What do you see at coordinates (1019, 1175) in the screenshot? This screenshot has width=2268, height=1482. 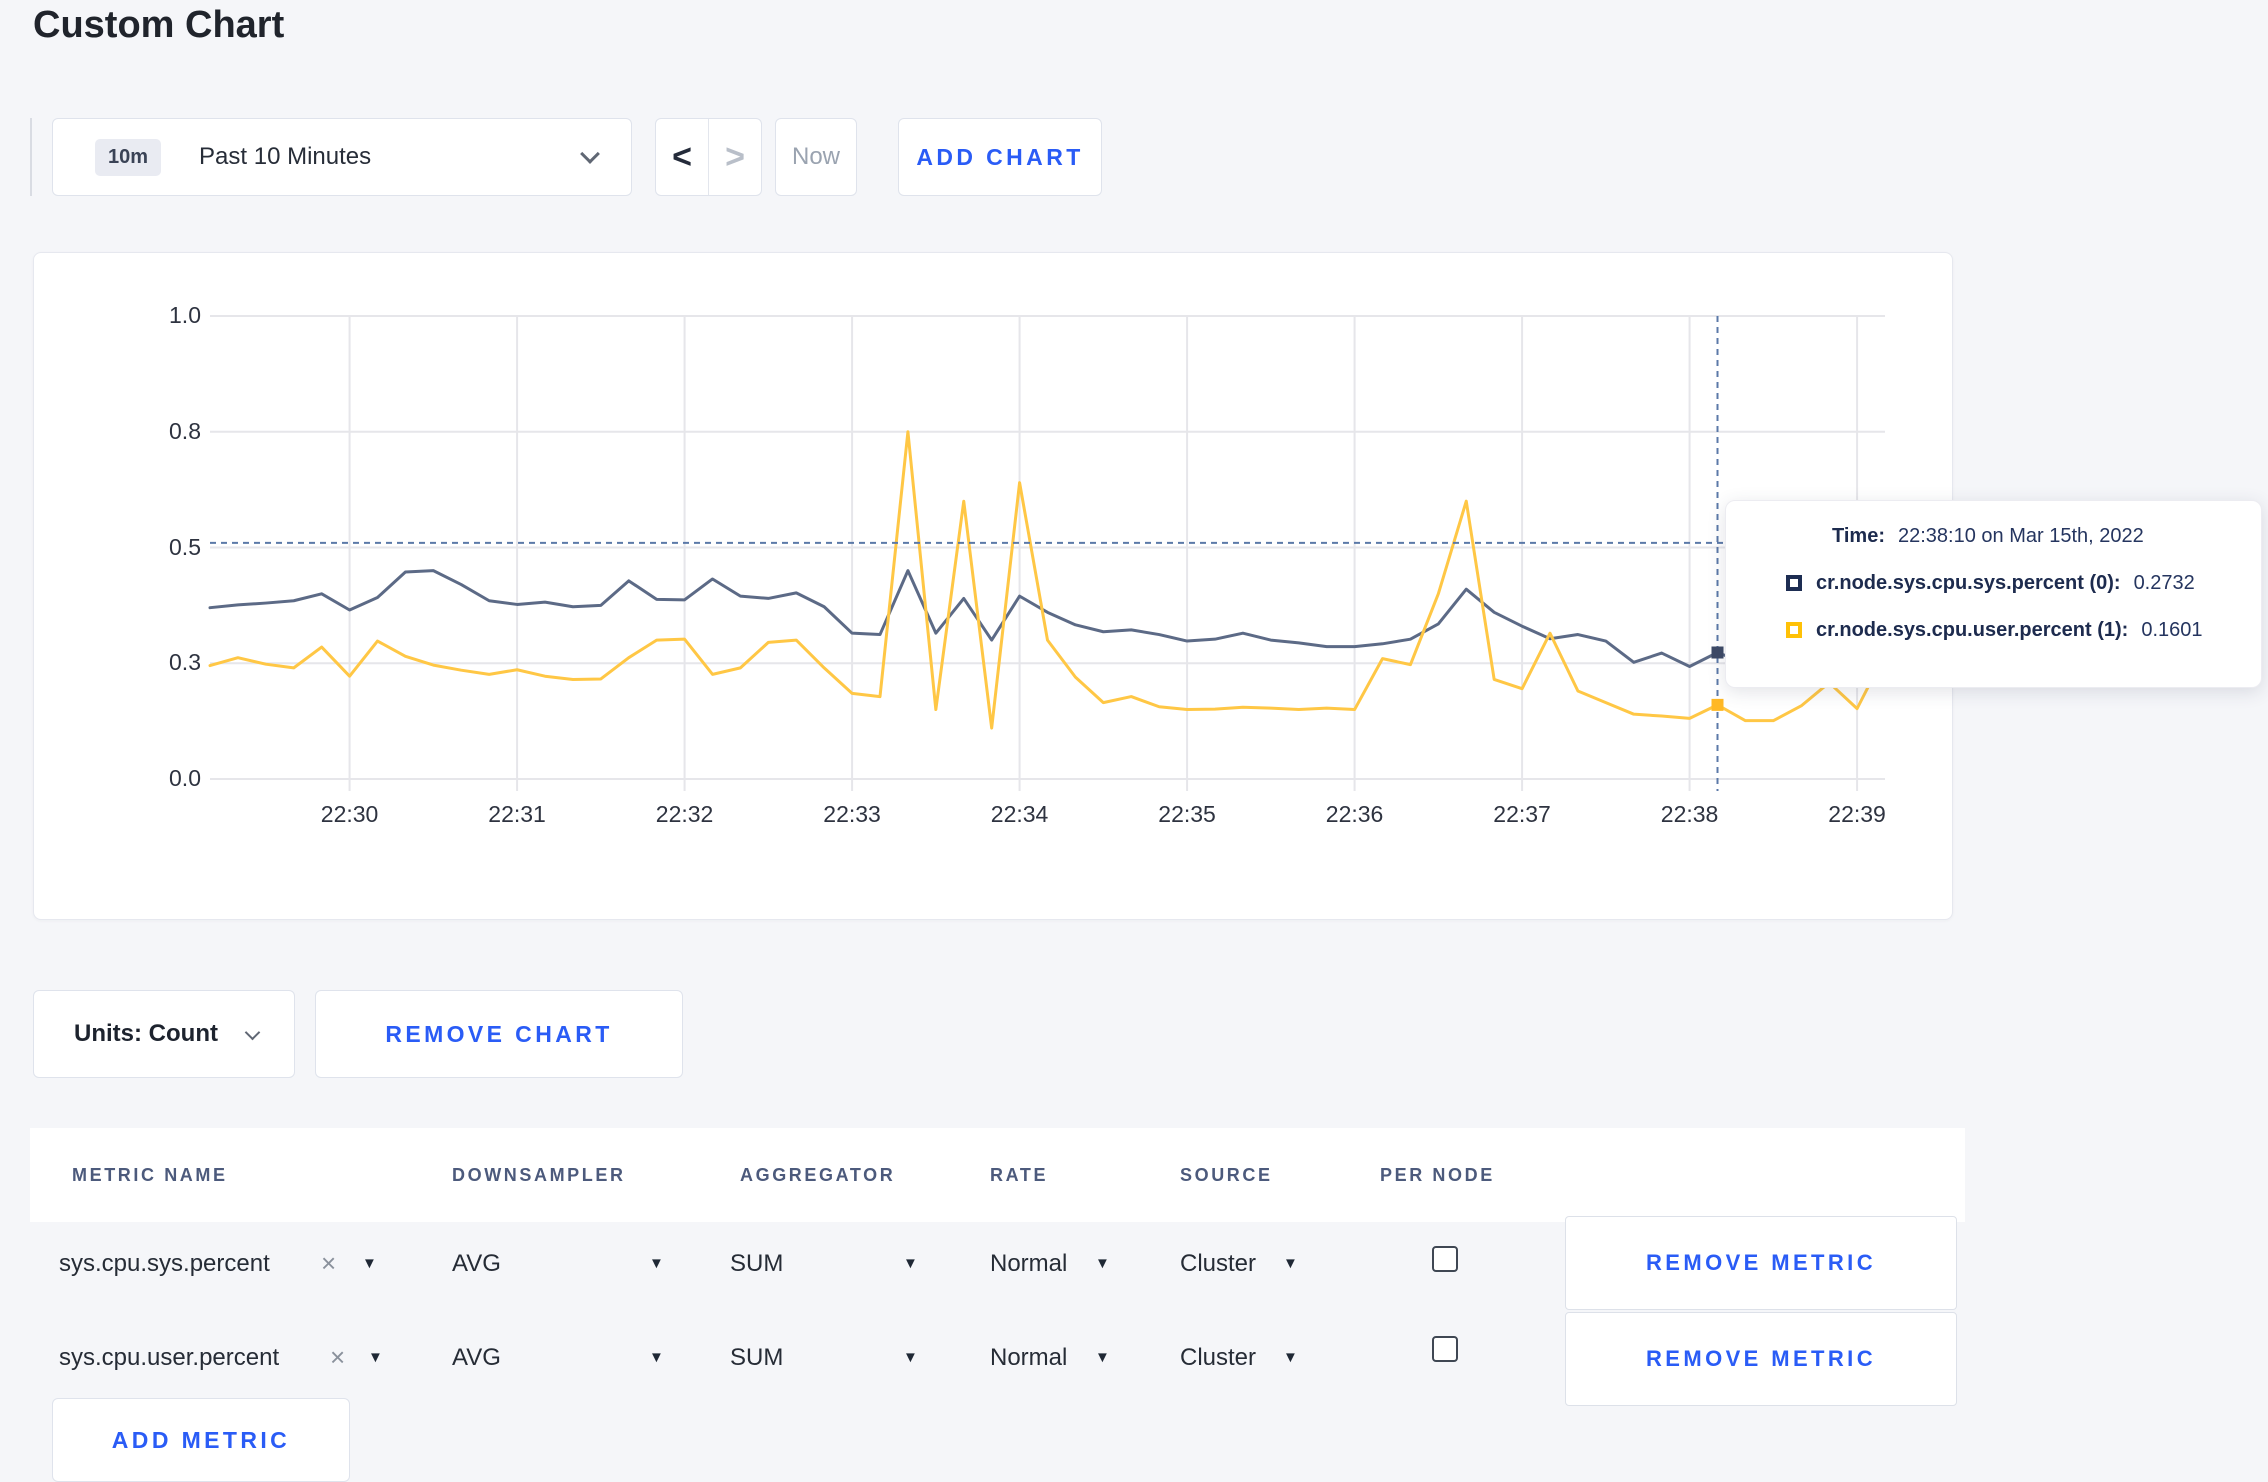 I see `col-header-rate: RATE` at bounding box center [1019, 1175].